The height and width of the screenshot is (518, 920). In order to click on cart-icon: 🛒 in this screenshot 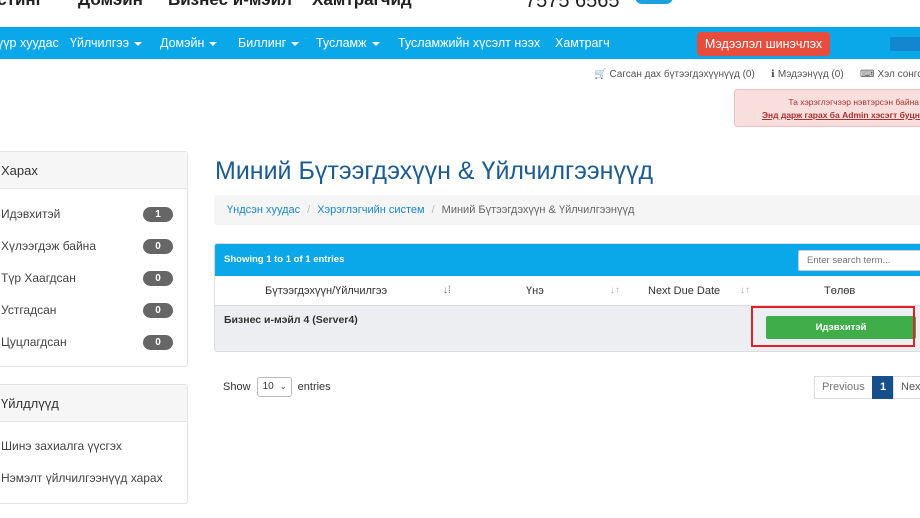, I will do `click(600, 74)`.